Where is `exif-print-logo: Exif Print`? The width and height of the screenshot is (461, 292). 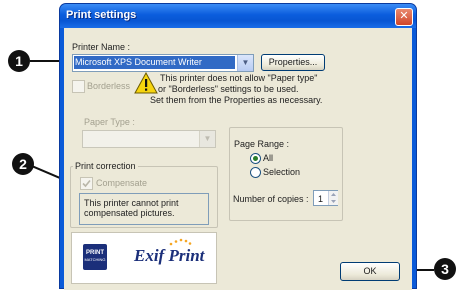
exif-print-logo: Exif Print is located at coordinates (169, 255).